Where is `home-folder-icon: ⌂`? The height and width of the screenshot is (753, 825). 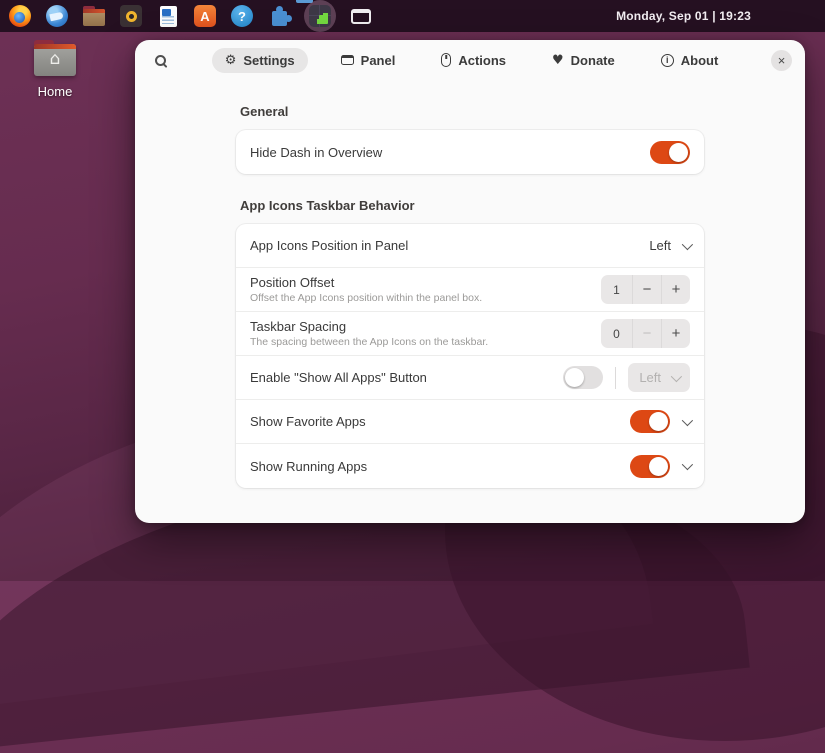 home-folder-icon: ⌂ is located at coordinates (55, 58).